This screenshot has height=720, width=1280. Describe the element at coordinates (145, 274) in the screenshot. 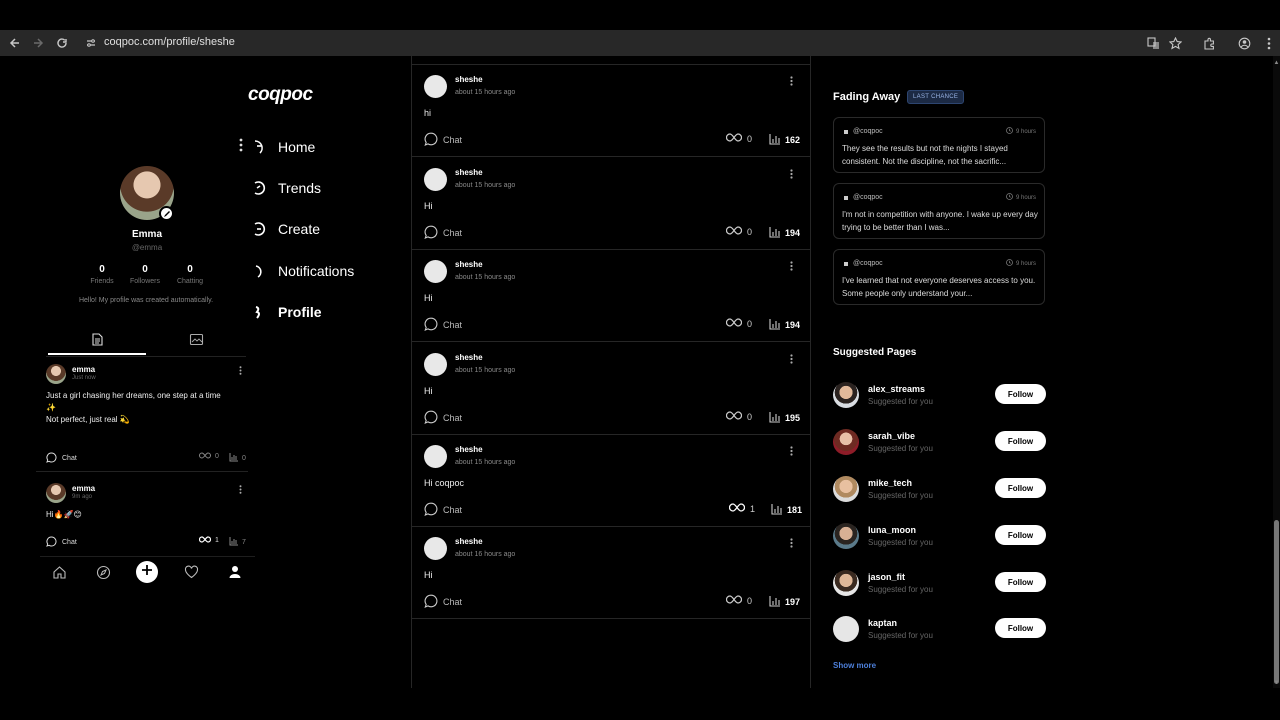

I see `stat-followers: 0 Followers` at that location.